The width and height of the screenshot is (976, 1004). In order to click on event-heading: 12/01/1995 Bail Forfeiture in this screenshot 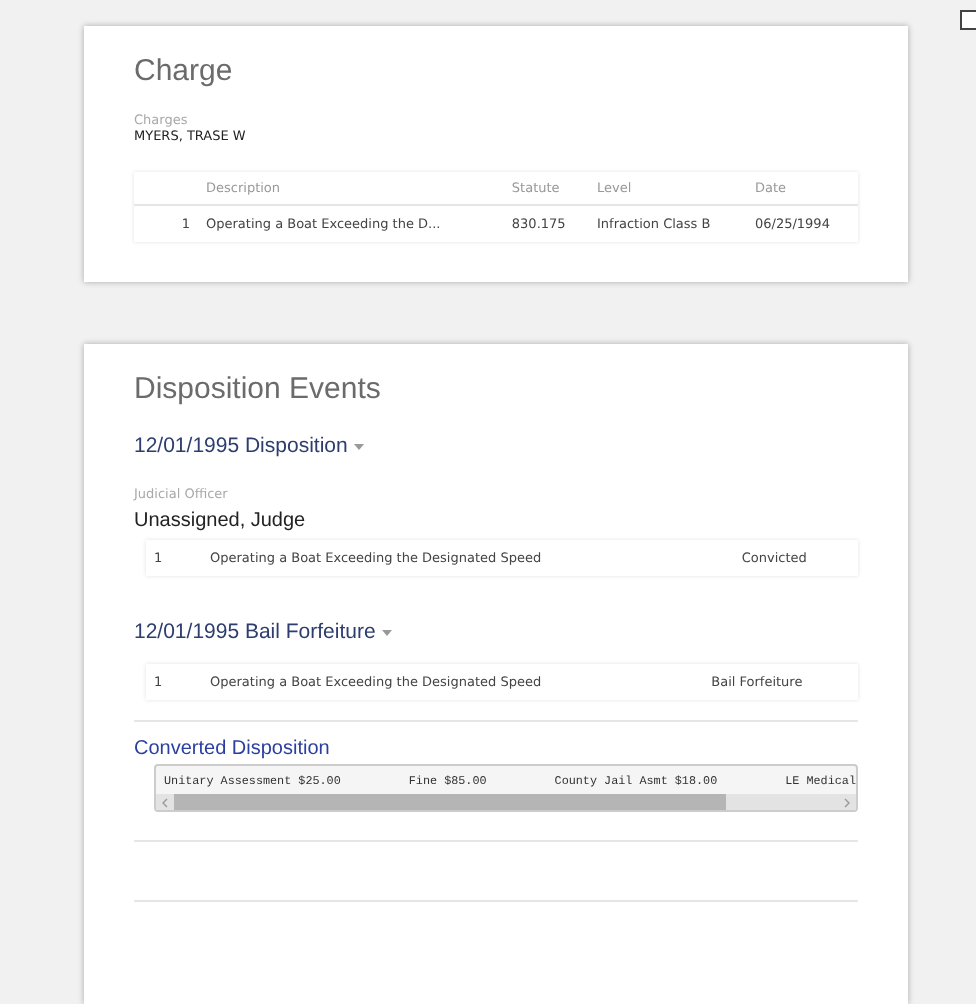, I will do `click(255, 632)`.